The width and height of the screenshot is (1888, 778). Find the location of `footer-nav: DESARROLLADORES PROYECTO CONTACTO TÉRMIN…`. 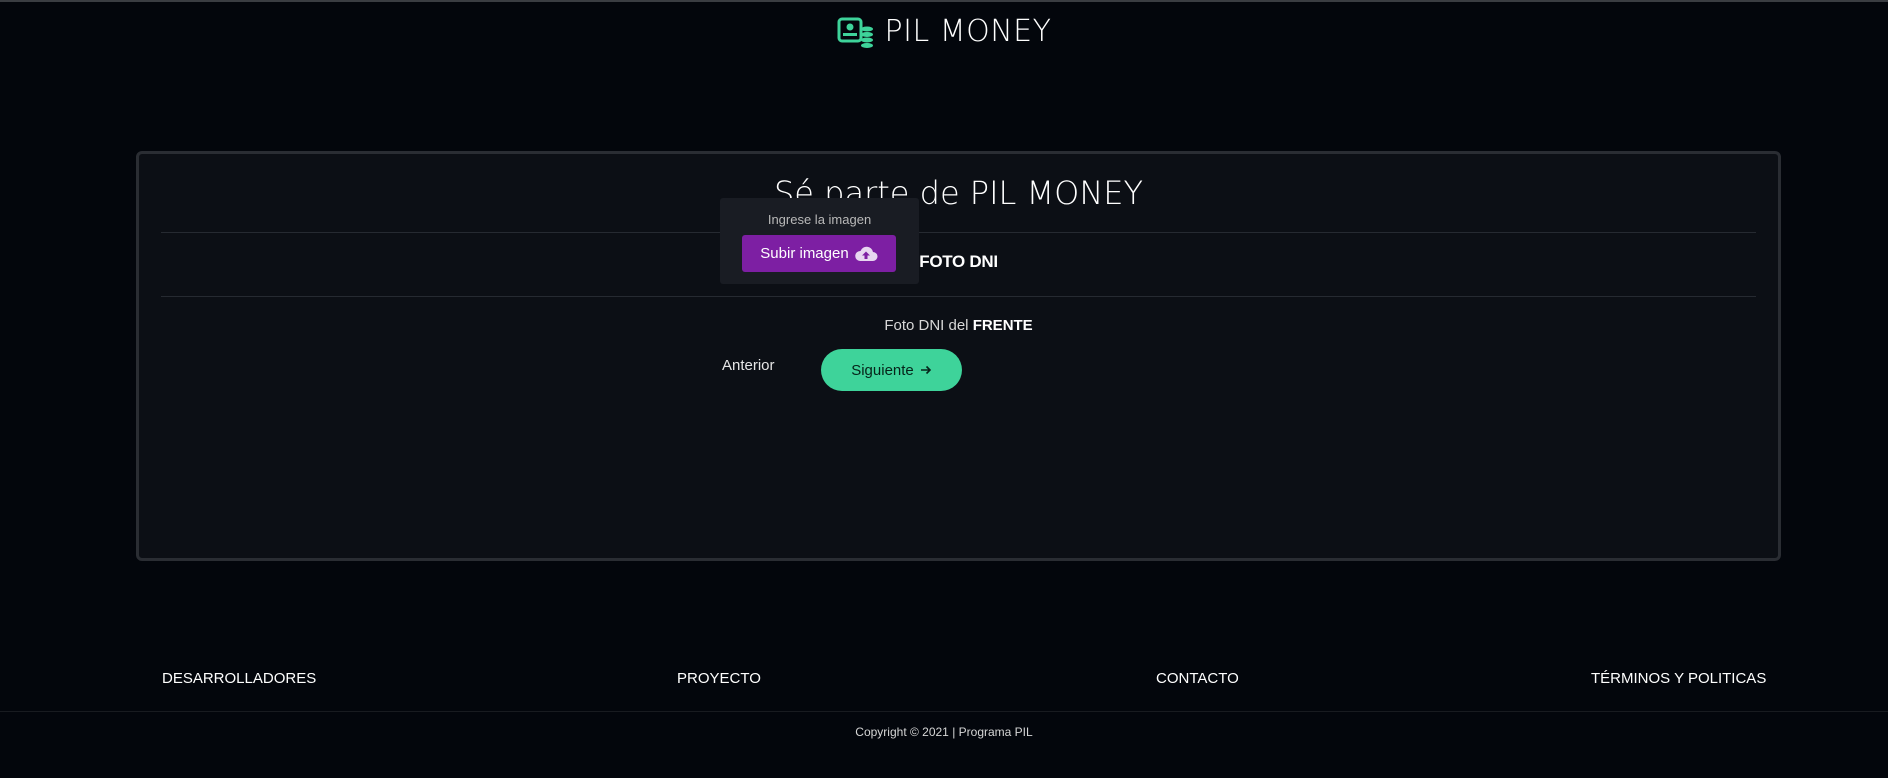

footer-nav: DESARROLLADORES PROYECTO CONTACTO TÉRMIN… is located at coordinates (944, 680).